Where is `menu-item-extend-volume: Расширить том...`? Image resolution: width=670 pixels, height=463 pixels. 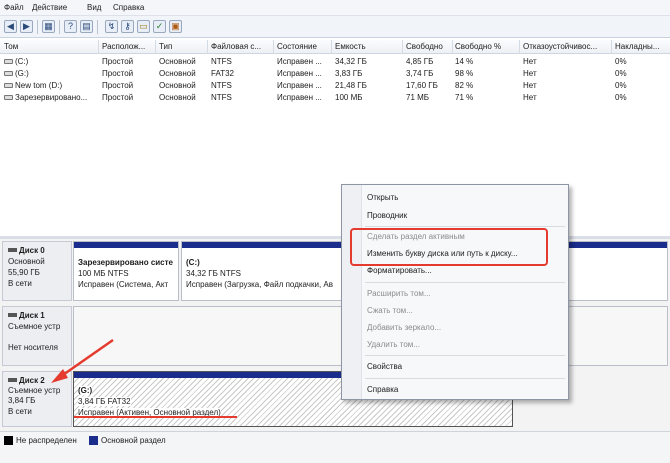 menu-item-extend-volume: Расширить том... is located at coordinates (399, 293).